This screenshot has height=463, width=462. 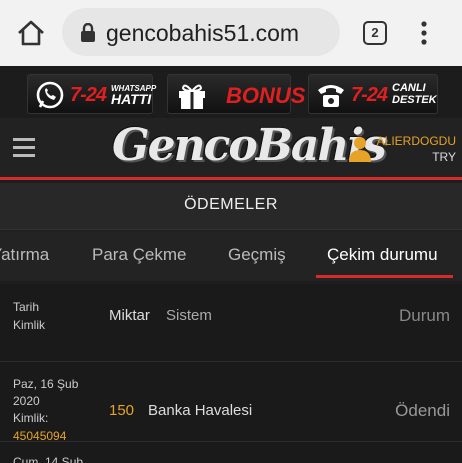 What do you see at coordinates (375, 33) in the screenshot?
I see `tabs-icon: 2` at bounding box center [375, 33].